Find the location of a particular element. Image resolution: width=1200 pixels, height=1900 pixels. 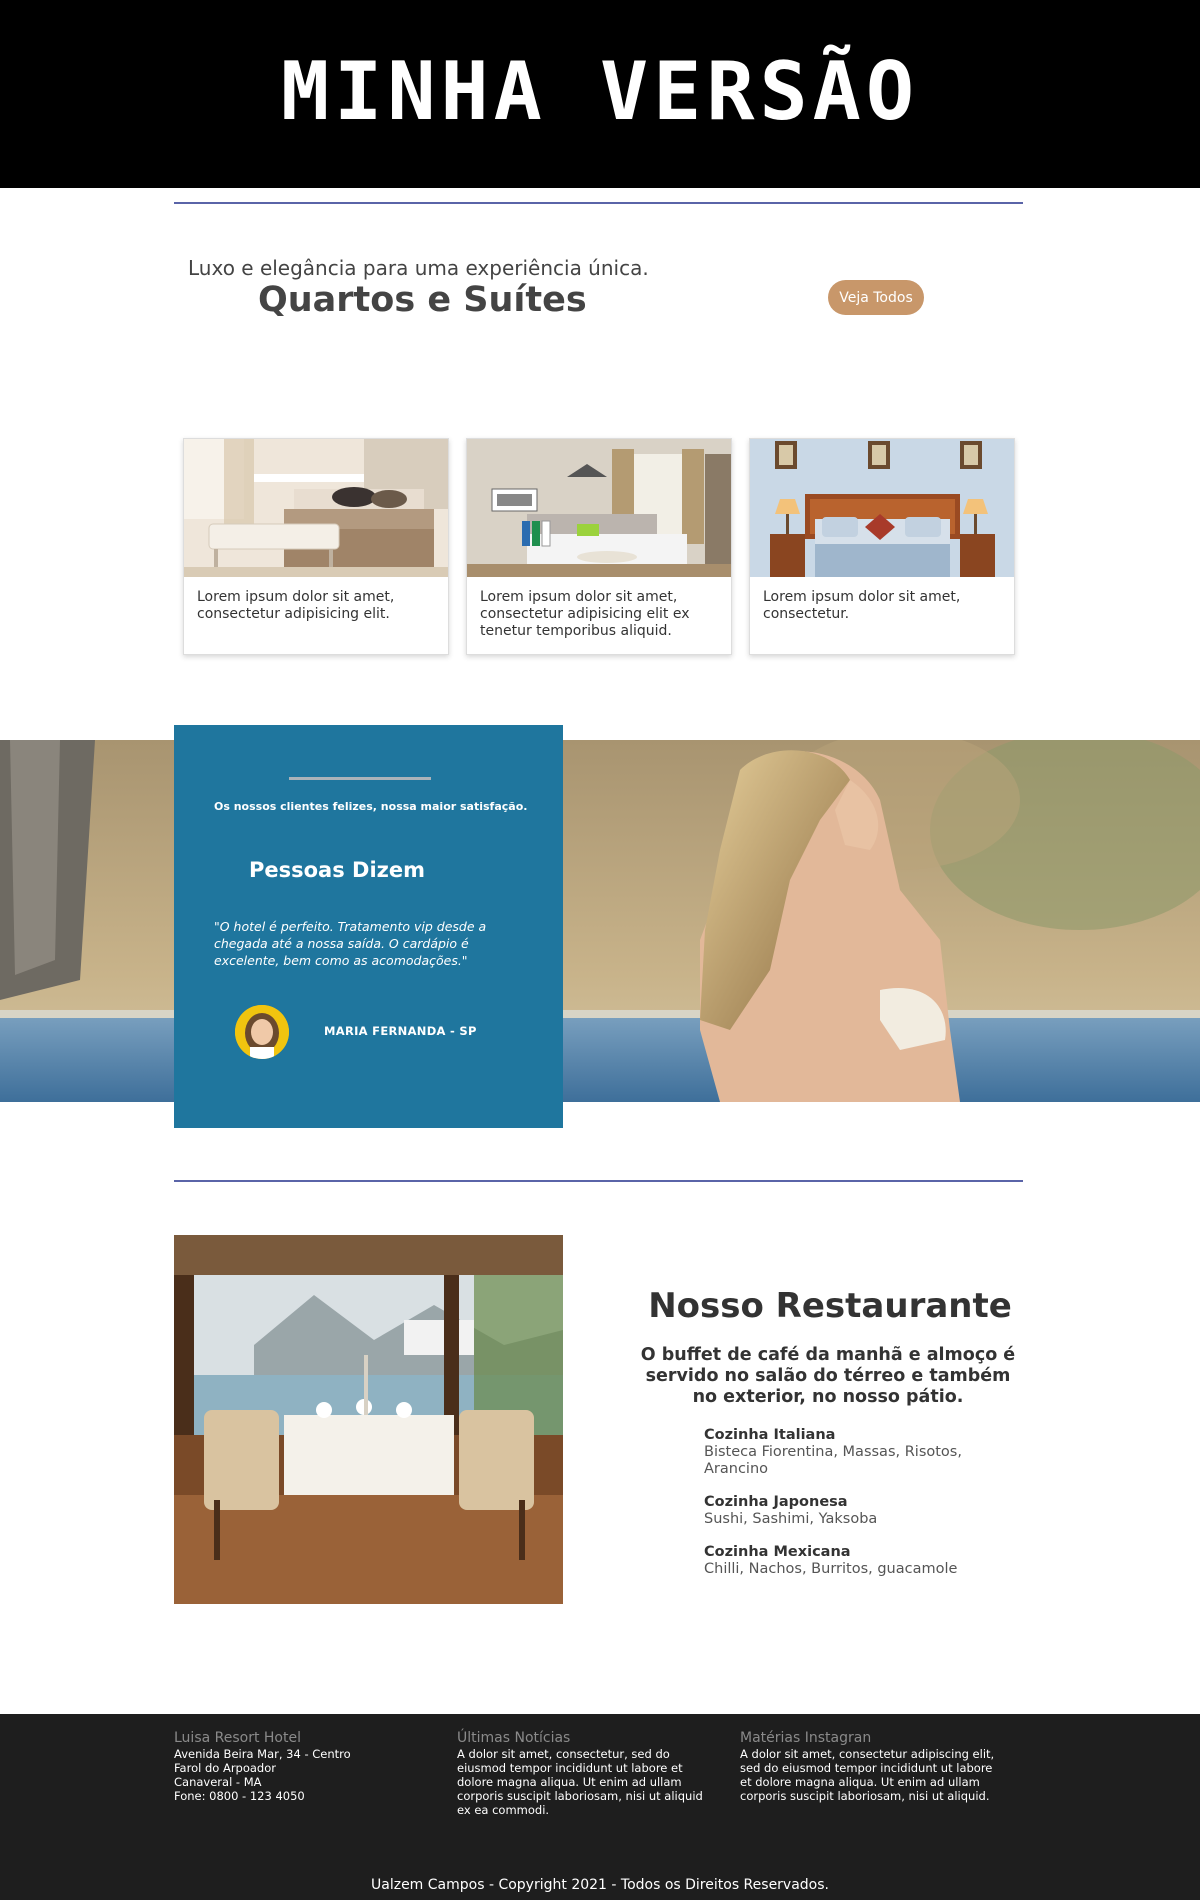

footer-heading: Últimas Notícias is located at coordinates (514, 1738).